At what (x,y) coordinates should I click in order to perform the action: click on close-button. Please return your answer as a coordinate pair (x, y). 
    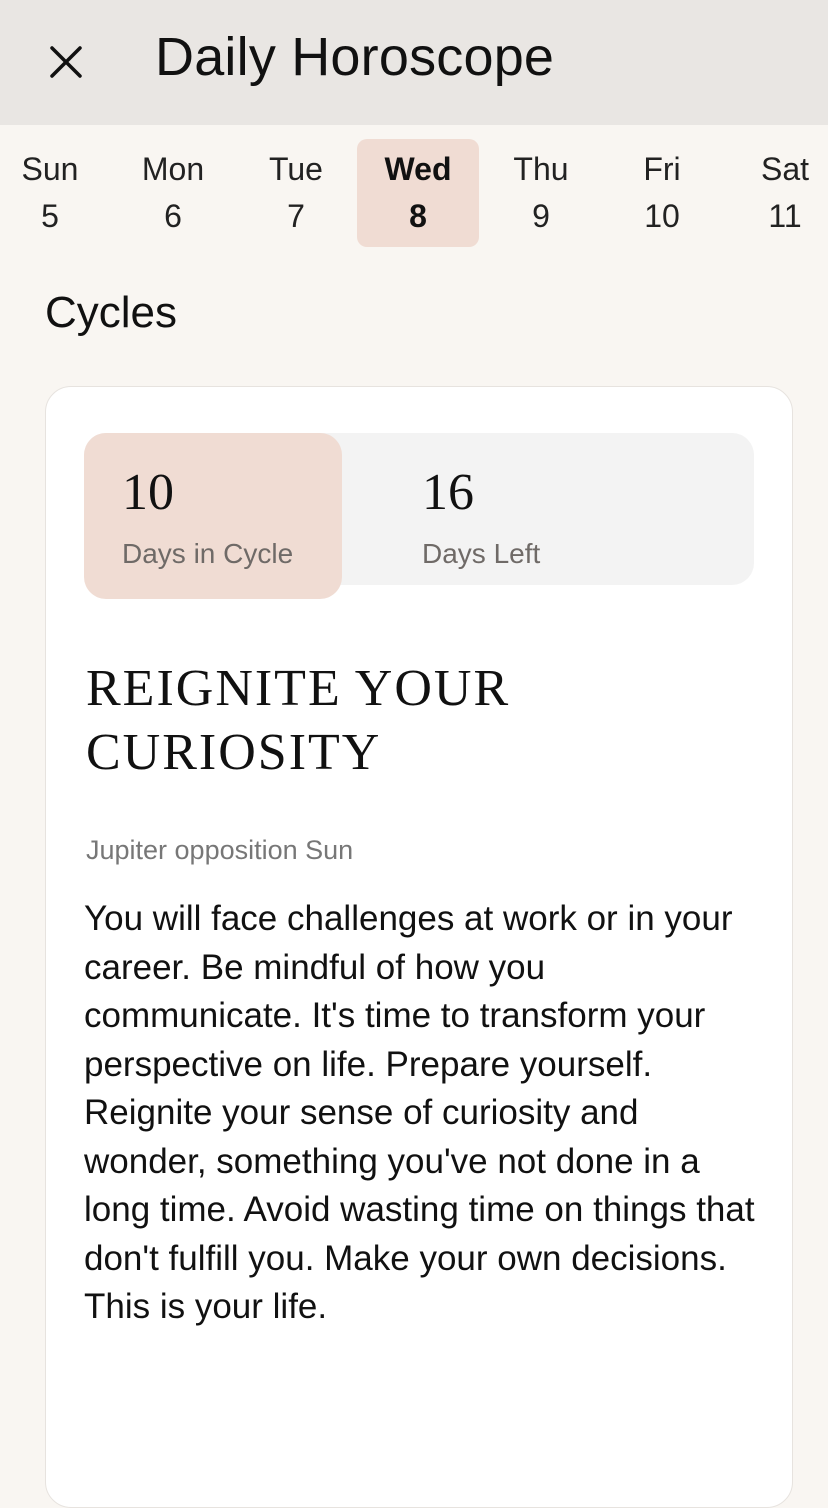
    Looking at the image, I should click on (67, 61).